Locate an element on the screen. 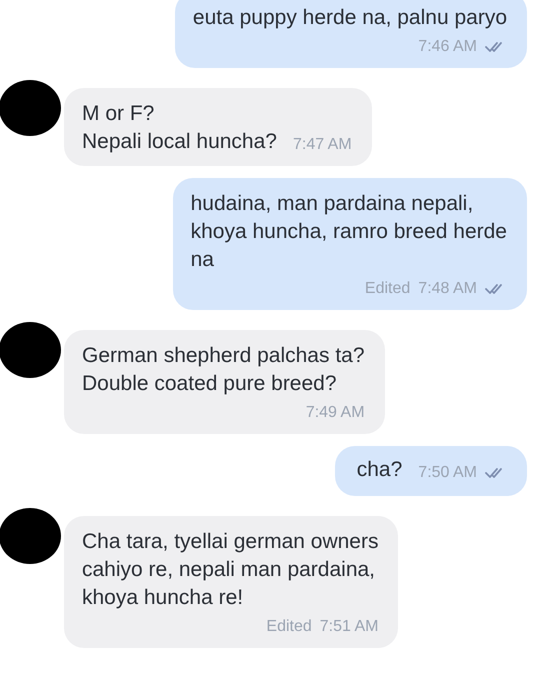  message-text: hudaina, man pardaina nepali, khoya huncha, ramro breed herde na is located at coordinates (348, 232).